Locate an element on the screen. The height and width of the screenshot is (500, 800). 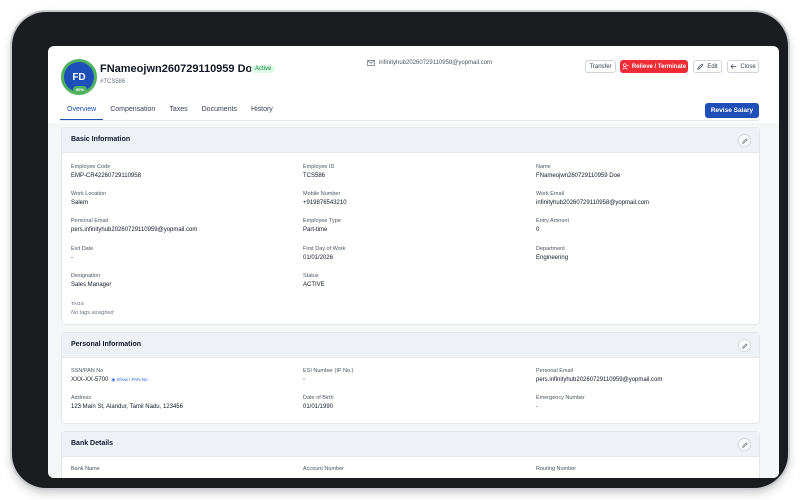
field-label: Status is located at coordinates (311, 276).